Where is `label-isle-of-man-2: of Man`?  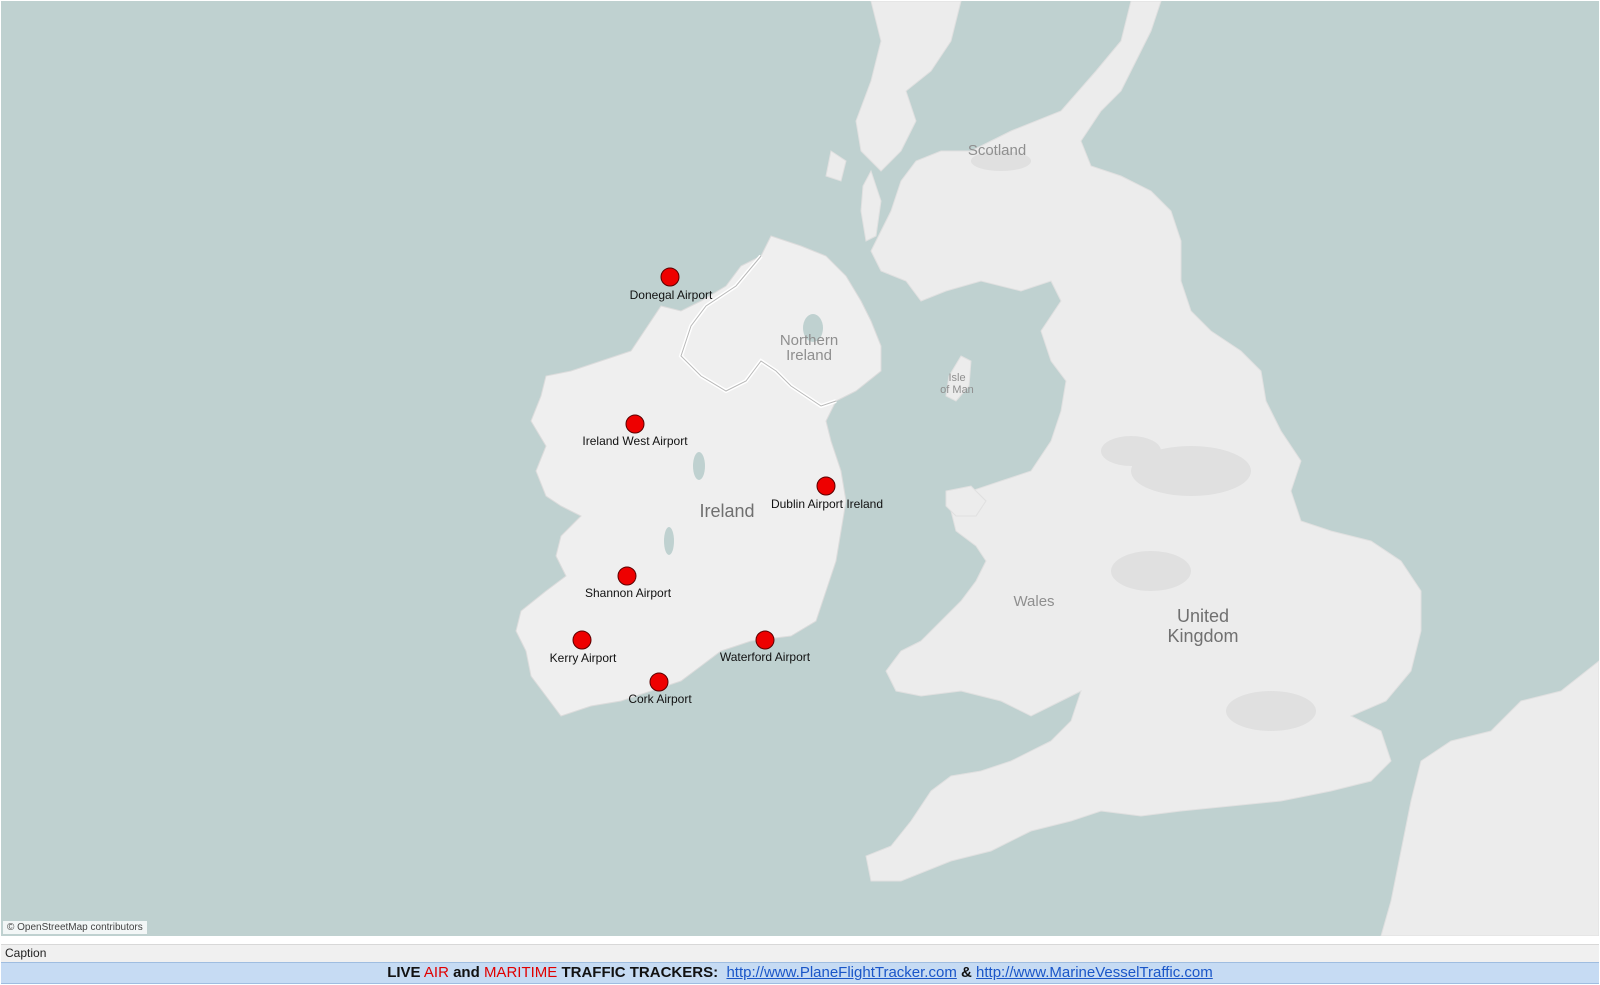 label-isle-of-man-2: of Man is located at coordinates (957, 390).